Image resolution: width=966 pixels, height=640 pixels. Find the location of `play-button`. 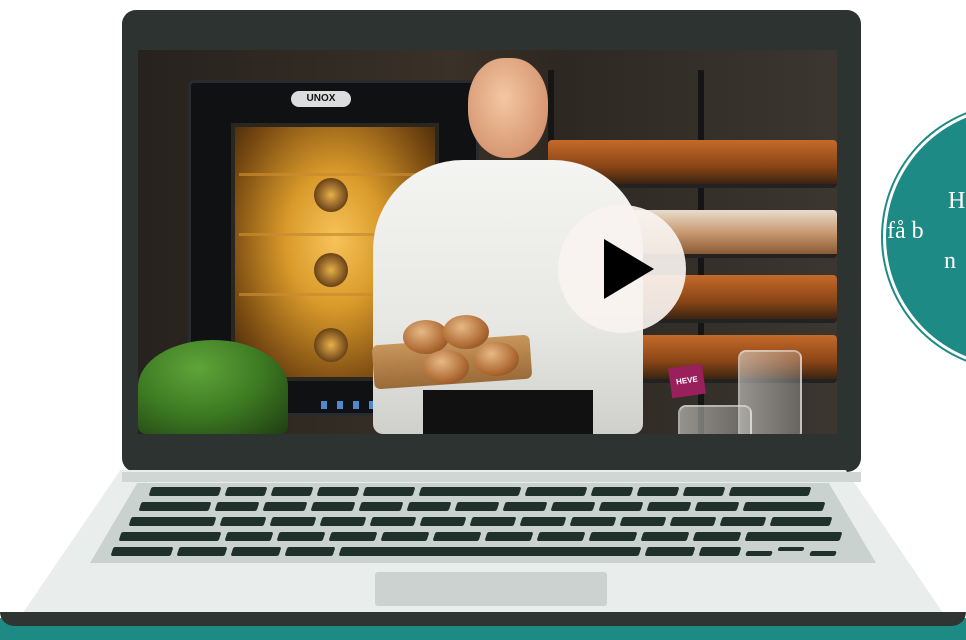

play-button is located at coordinates (622, 269).